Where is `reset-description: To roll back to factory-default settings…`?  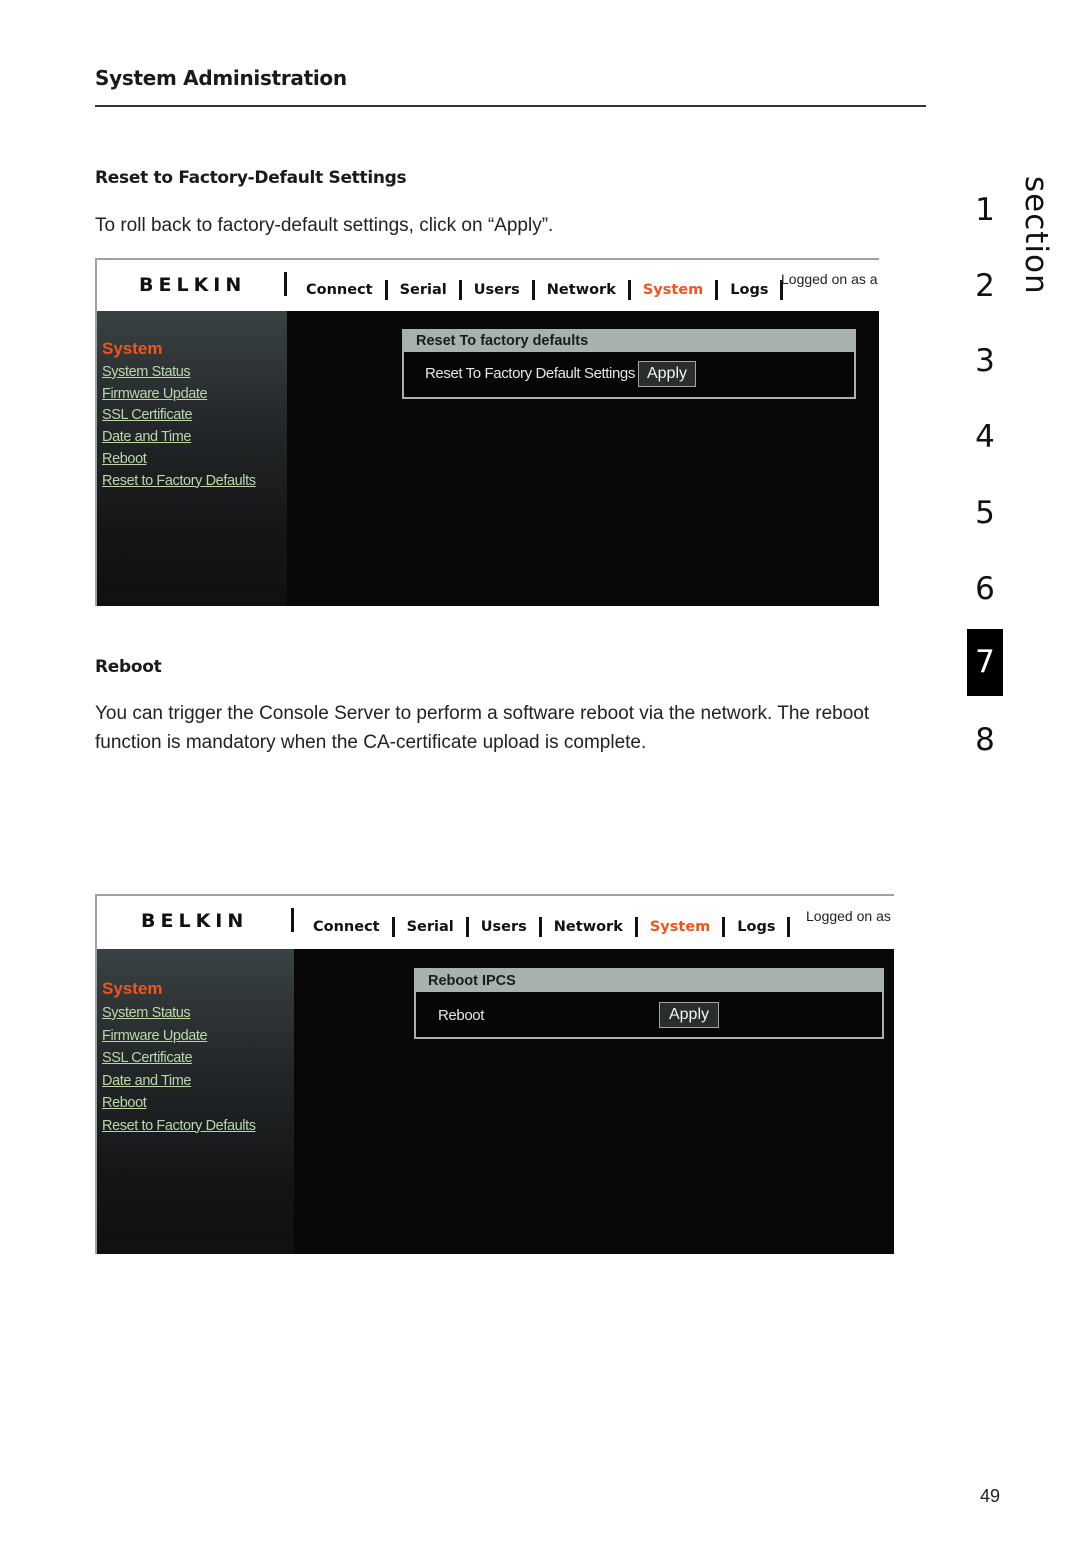 reset-description: To roll back to factory-default settings… is located at coordinates (324, 225).